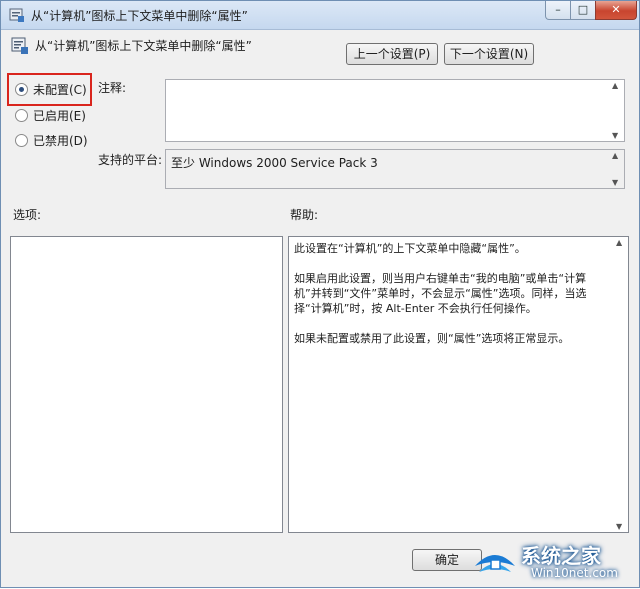 The width and height of the screenshot is (640, 589). What do you see at coordinates (274, 163) in the screenshot?
I see `platform-value: 至少 Windows 2000 Service Pack 3` at bounding box center [274, 163].